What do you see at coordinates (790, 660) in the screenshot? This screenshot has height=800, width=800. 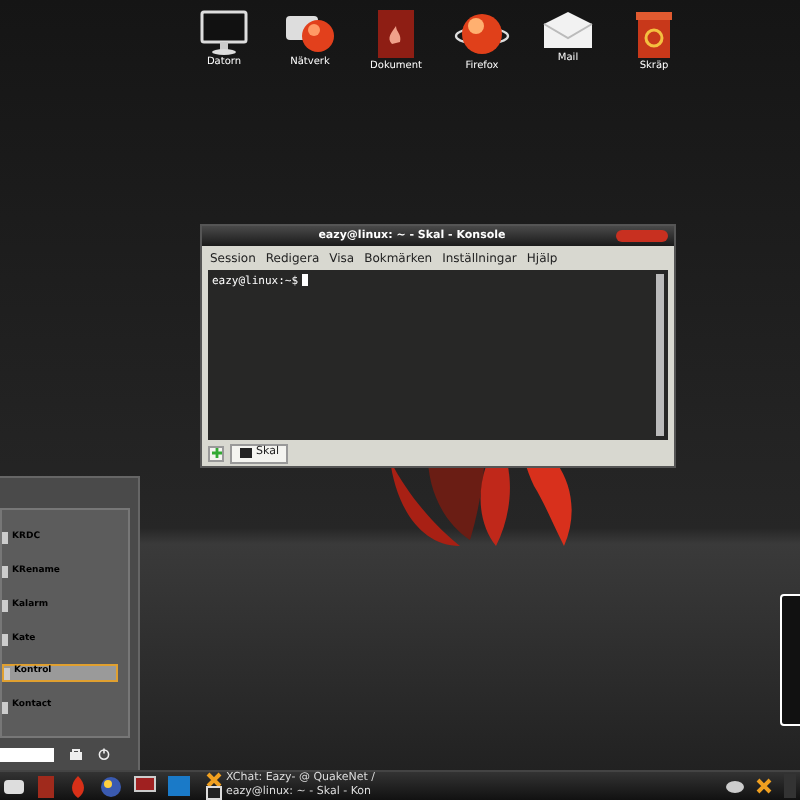 I see `system-monitor-widget` at bounding box center [790, 660].